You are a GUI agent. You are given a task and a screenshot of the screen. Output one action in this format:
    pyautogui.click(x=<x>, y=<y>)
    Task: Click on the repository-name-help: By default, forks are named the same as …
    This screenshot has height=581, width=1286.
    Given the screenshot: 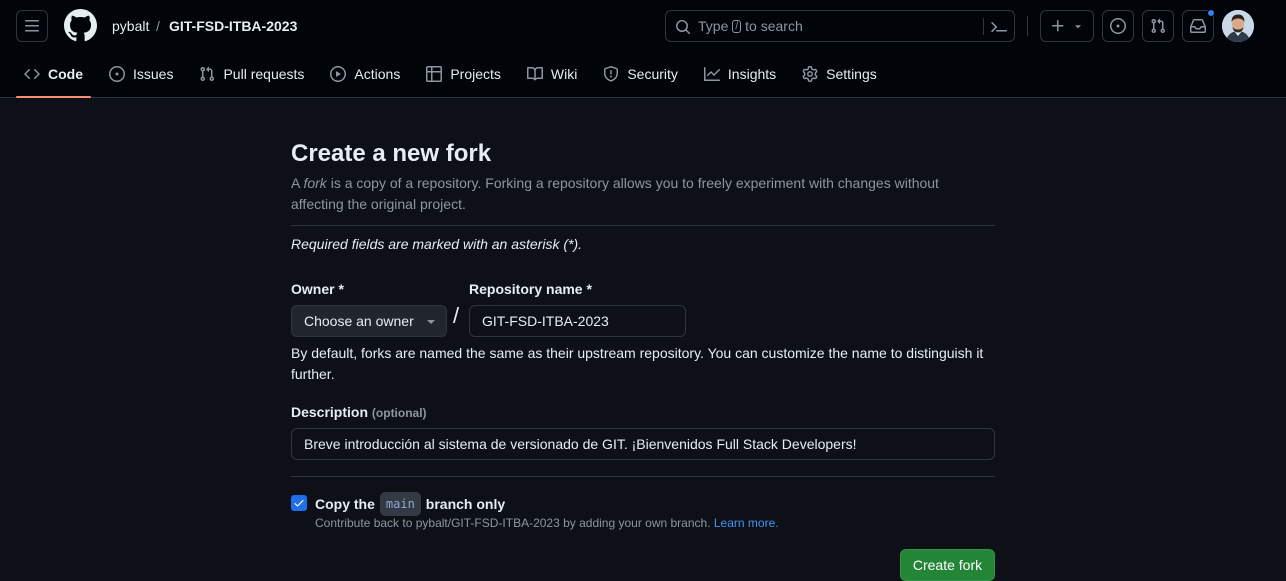 What is the action you would take?
    pyautogui.click(x=637, y=363)
    